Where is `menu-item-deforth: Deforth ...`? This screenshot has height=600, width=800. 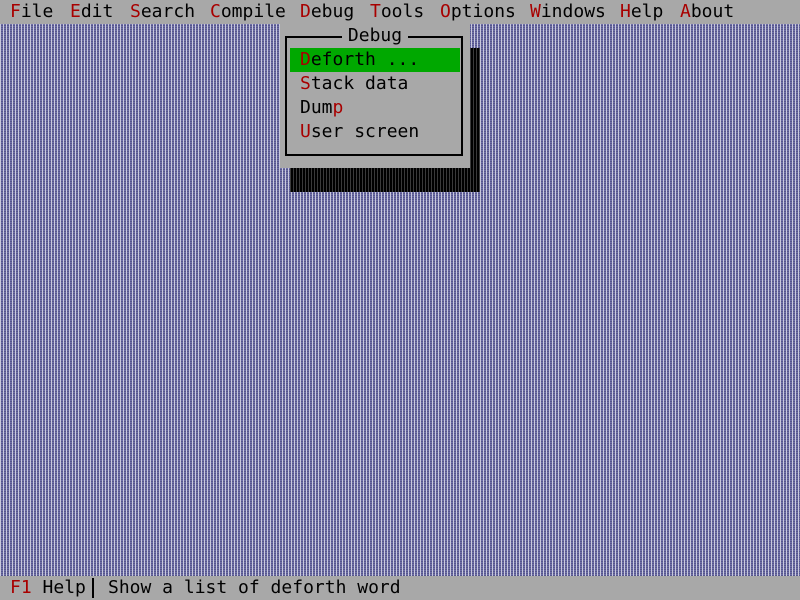
menu-item-deforth: Deforth ... is located at coordinates (375, 60).